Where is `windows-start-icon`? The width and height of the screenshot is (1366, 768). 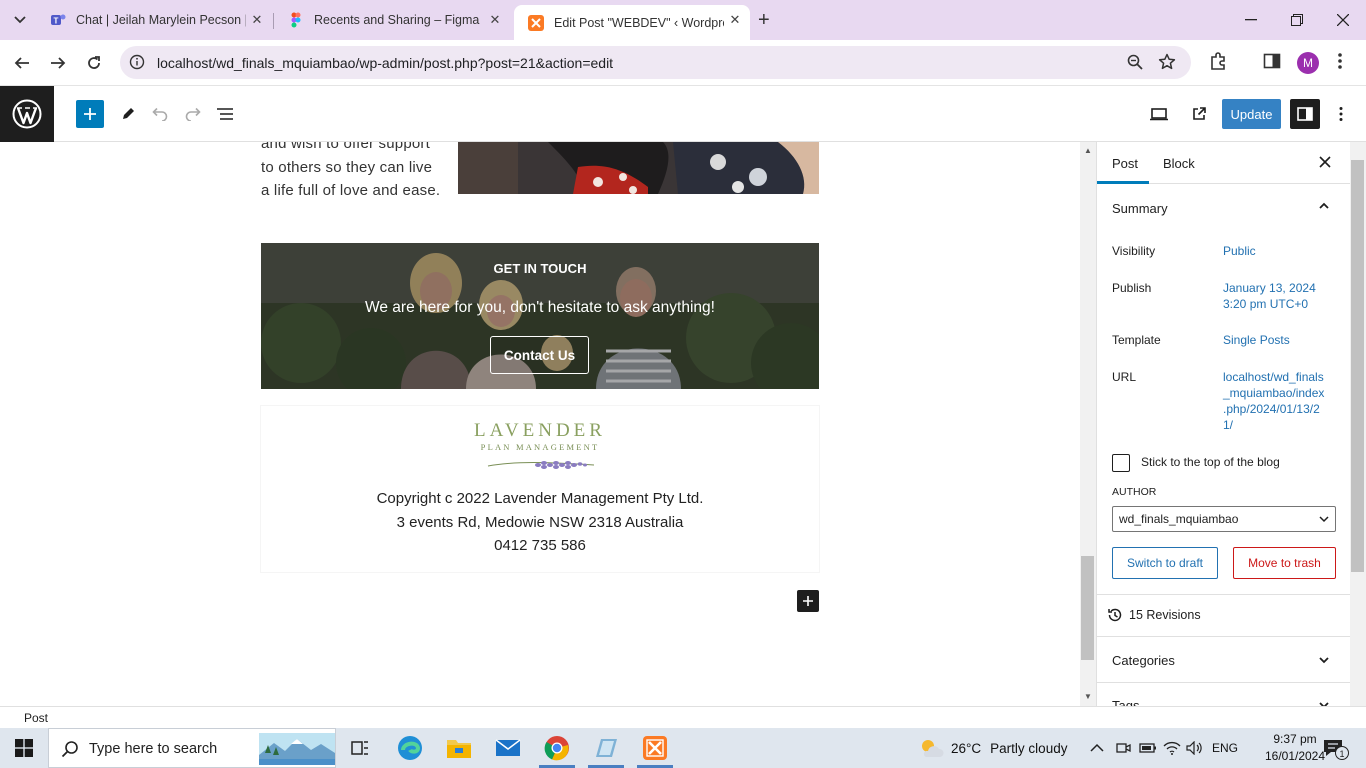 windows-start-icon is located at coordinates (24, 748).